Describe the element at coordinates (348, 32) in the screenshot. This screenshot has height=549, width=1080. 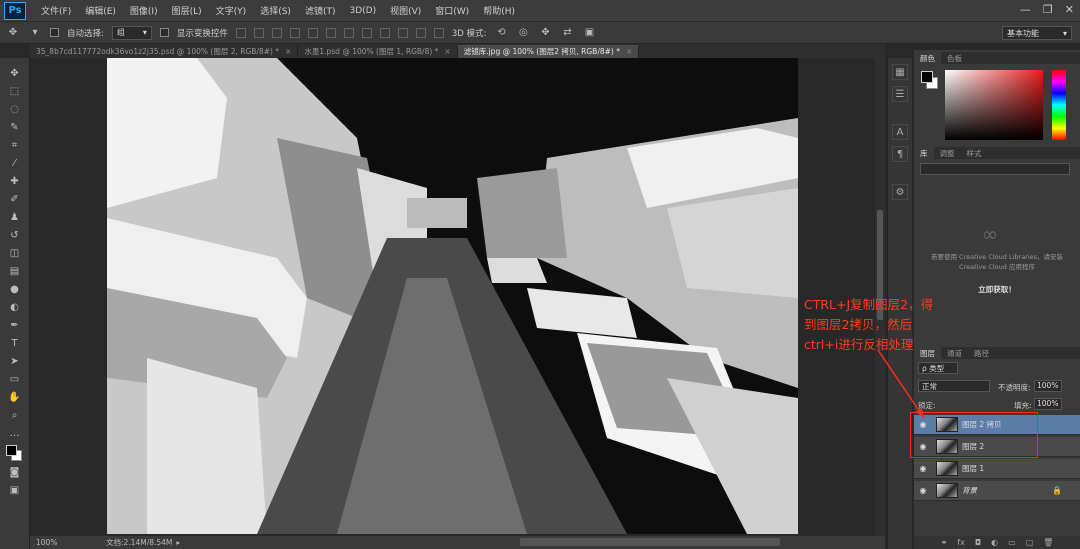
I see `distribute-top-icon` at that location.